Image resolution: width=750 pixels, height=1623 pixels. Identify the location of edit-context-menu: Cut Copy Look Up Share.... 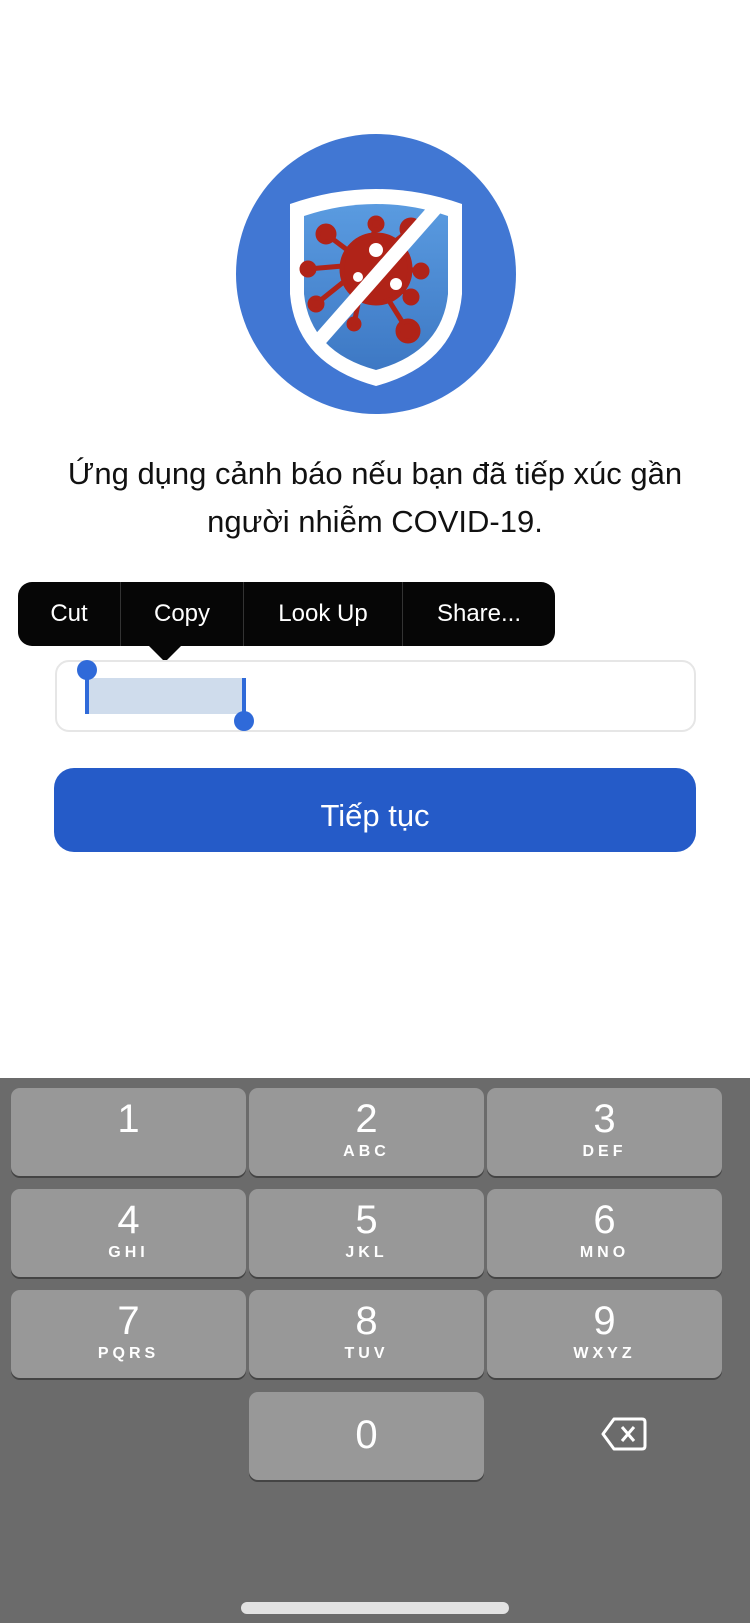
(286, 614).